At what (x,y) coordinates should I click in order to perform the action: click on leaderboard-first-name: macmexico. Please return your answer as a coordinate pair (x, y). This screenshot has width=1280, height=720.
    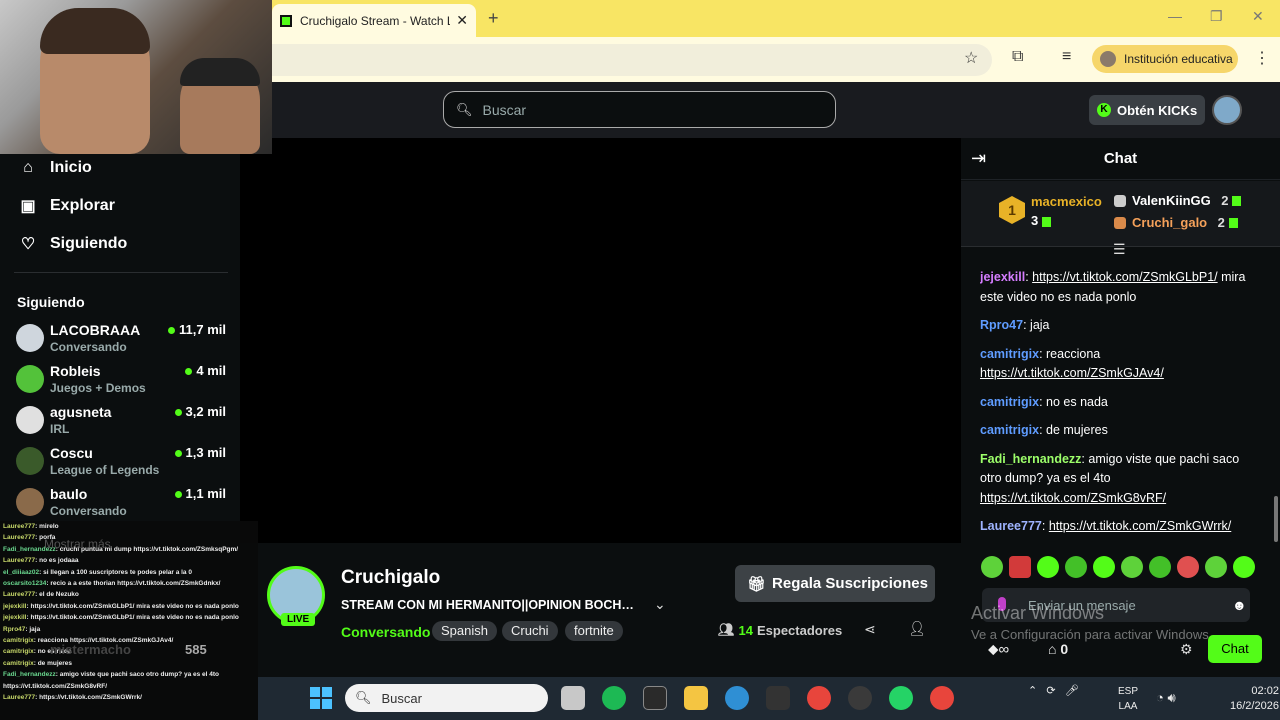
    Looking at the image, I should click on (1066, 201).